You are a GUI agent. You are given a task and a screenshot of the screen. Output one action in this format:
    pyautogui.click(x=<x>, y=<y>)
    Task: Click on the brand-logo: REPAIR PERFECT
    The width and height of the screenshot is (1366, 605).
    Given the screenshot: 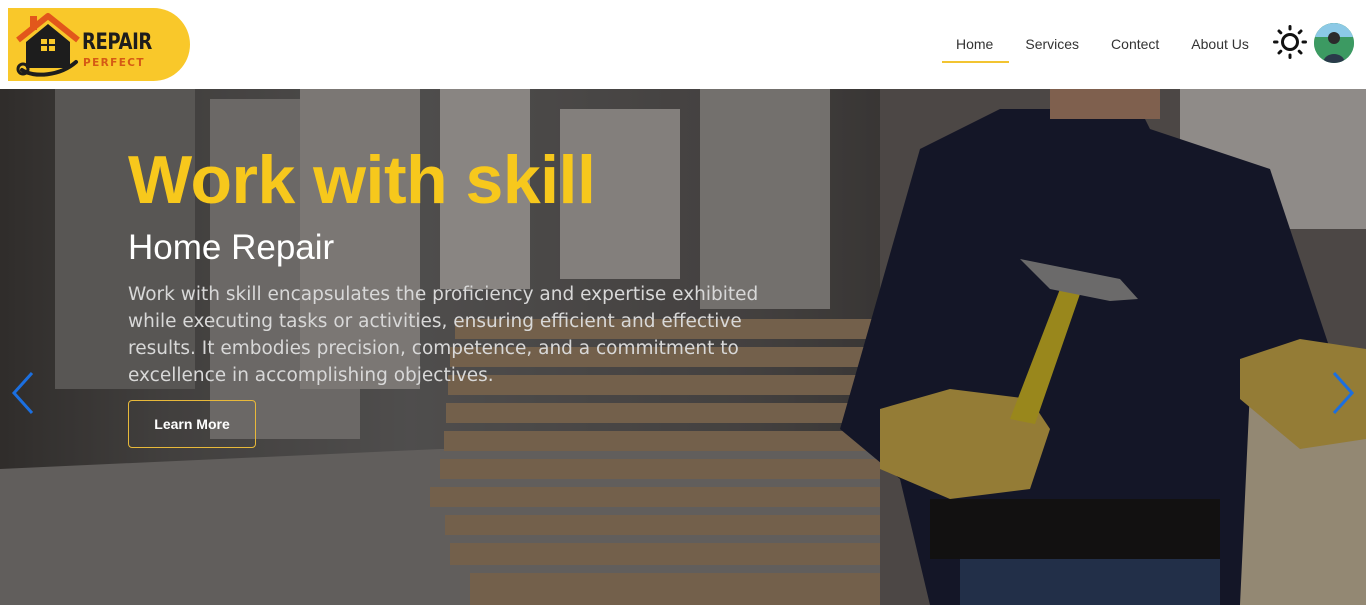 What is the action you would take?
    pyautogui.click(x=99, y=44)
    